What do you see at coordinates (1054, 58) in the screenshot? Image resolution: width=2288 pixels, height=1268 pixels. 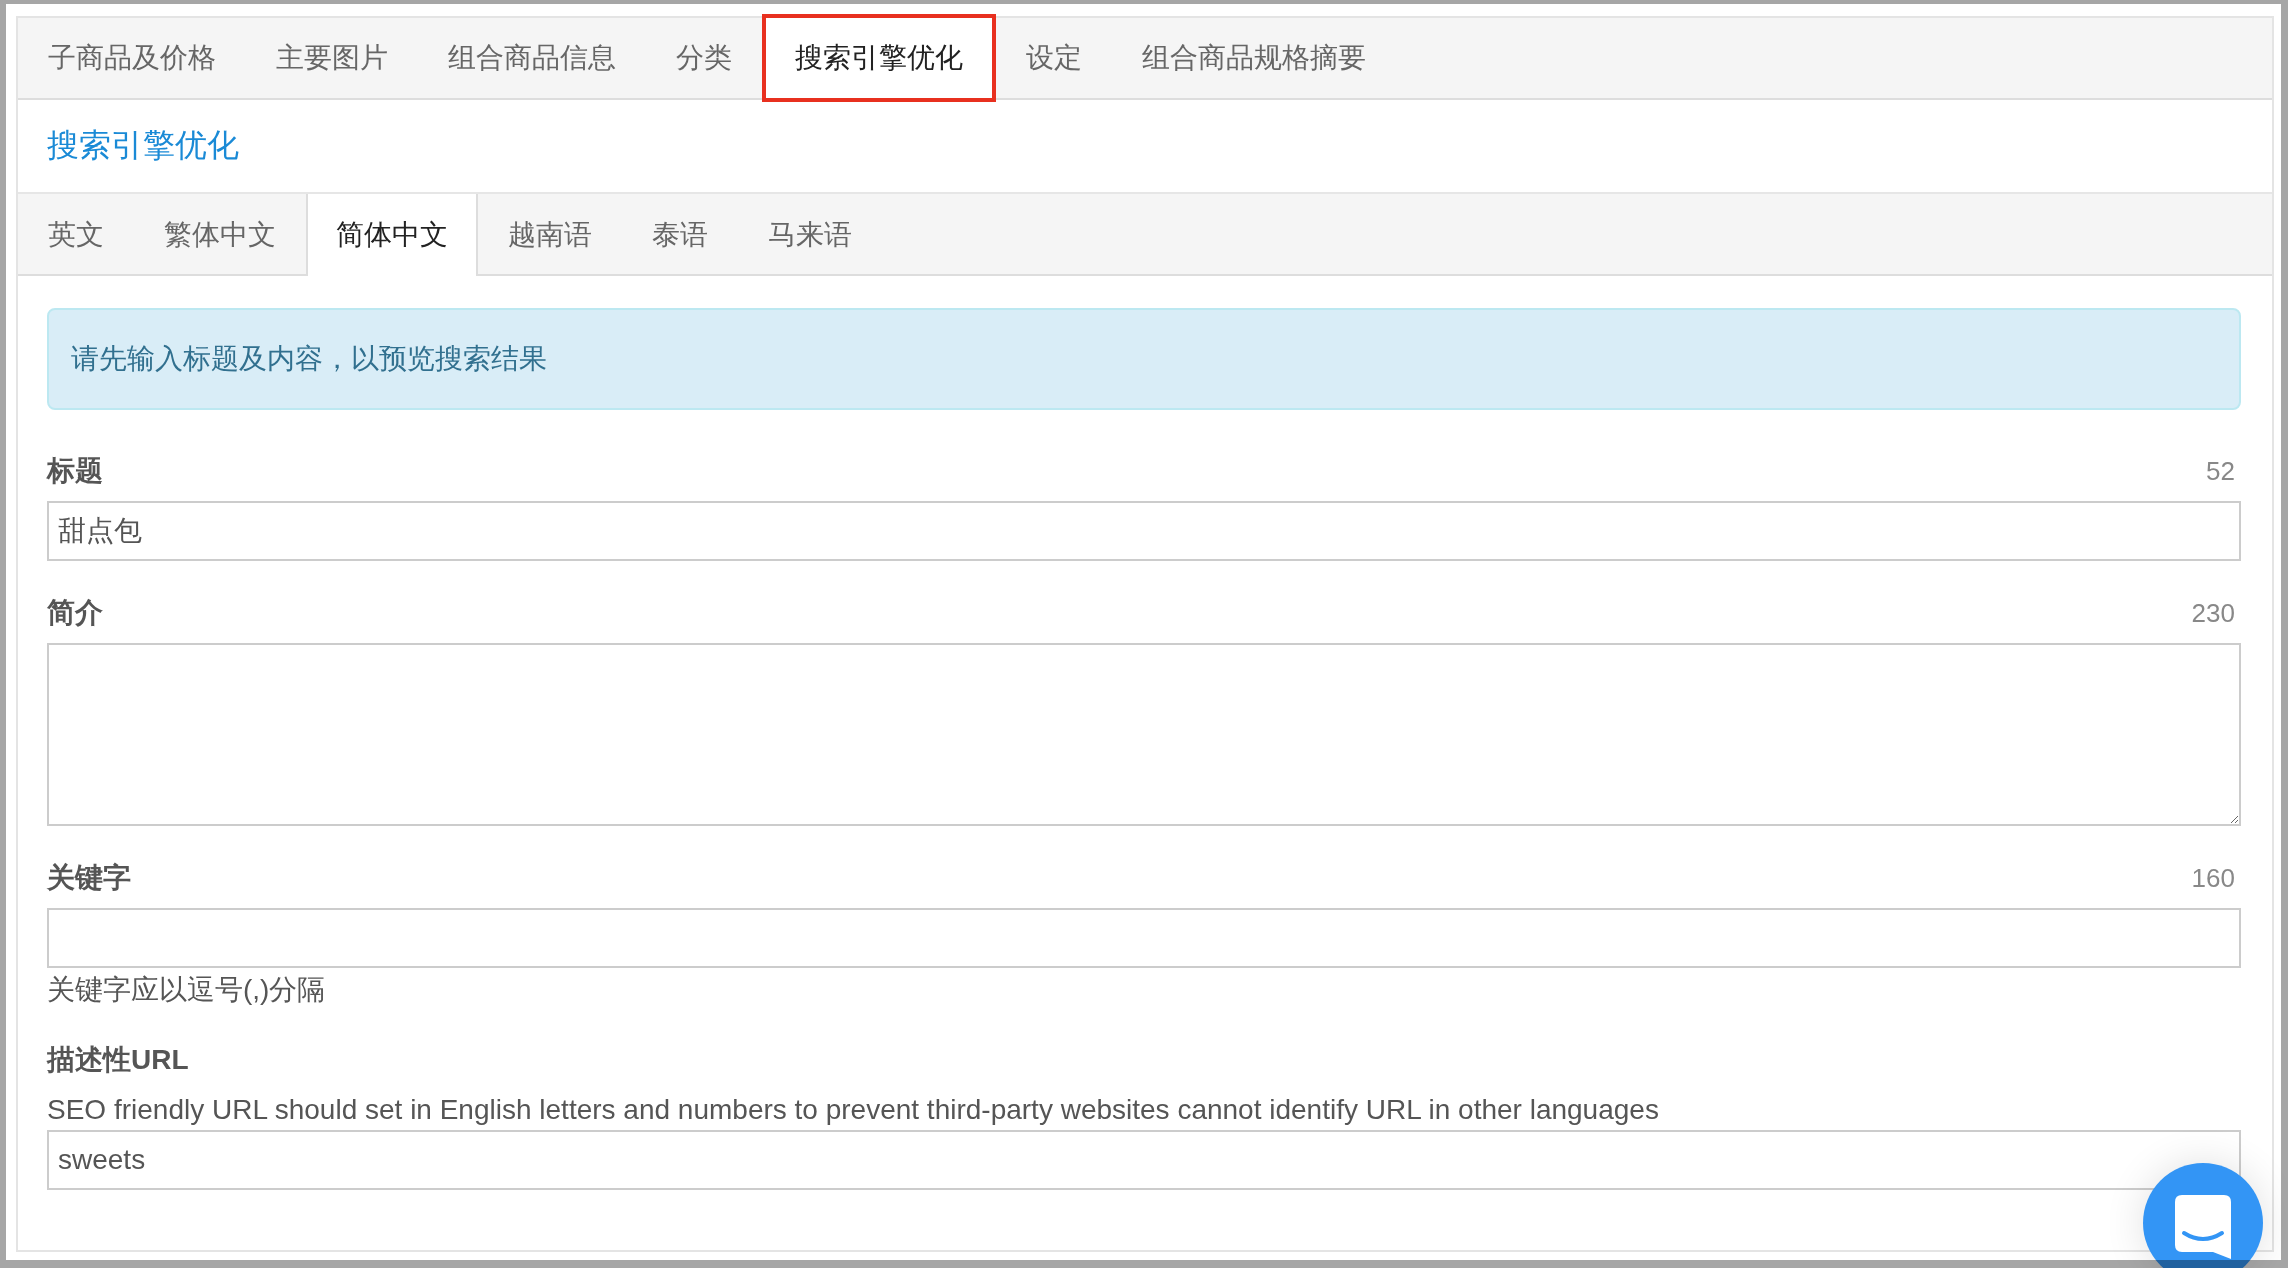 I see `nav-tab: 设定` at bounding box center [1054, 58].